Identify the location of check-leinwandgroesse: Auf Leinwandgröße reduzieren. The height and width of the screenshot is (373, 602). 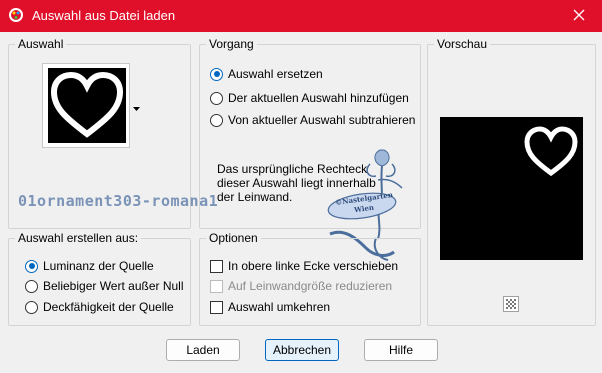
(301, 286).